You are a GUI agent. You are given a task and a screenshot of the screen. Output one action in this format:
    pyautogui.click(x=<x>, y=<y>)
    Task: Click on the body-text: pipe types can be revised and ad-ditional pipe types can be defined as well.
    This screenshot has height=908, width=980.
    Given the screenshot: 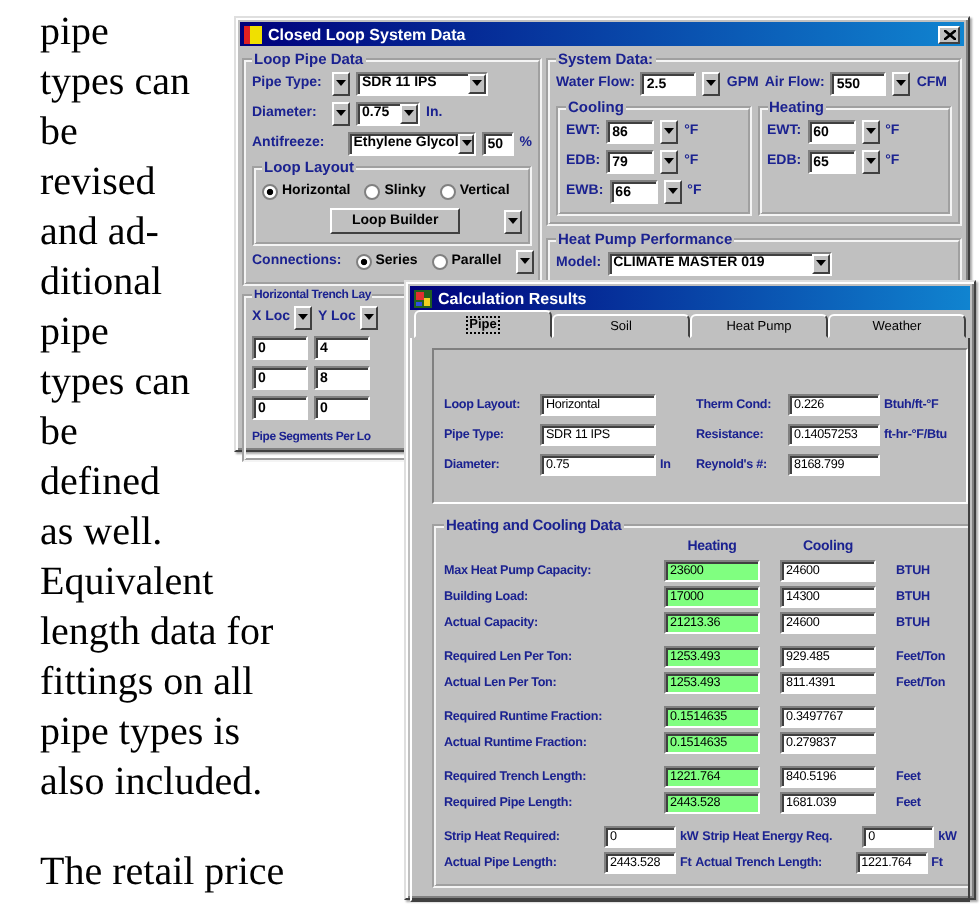 What is the action you would take?
    pyautogui.click(x=116, y=283)
    